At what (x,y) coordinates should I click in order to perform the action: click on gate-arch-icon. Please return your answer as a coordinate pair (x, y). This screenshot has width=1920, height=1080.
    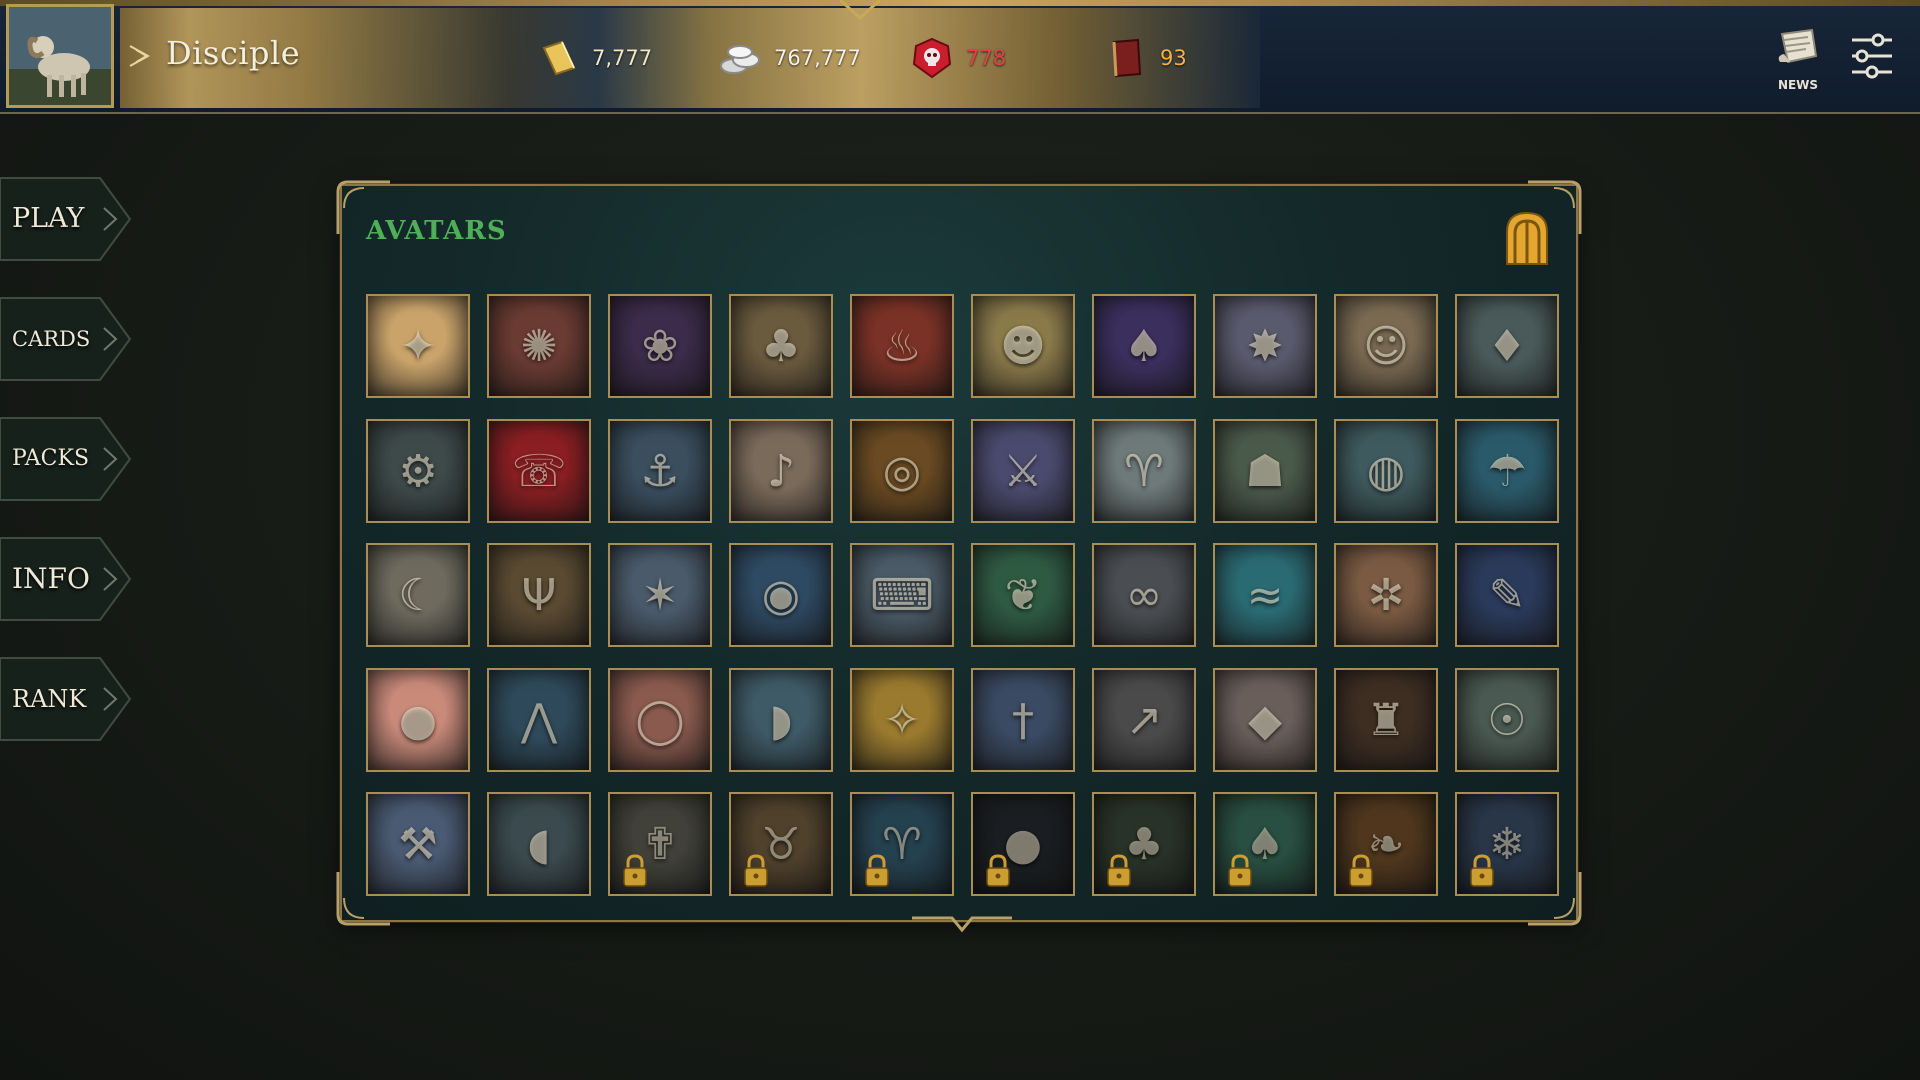
    Looking at the image, I should click on (1527, 238).